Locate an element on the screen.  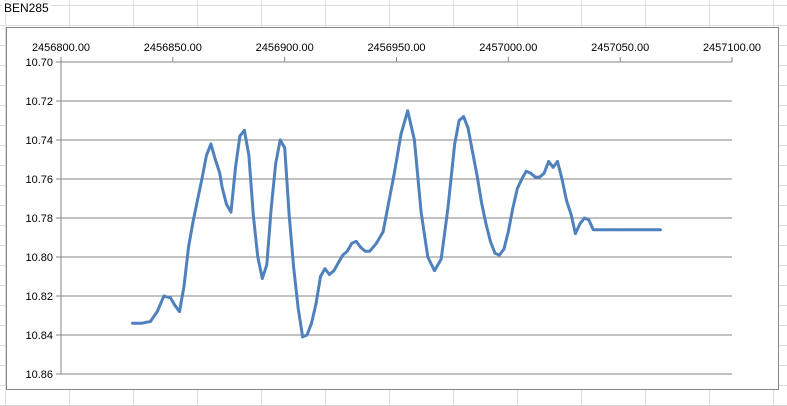
y-tick-label: 10.78 is located at coordinates (39, 219).